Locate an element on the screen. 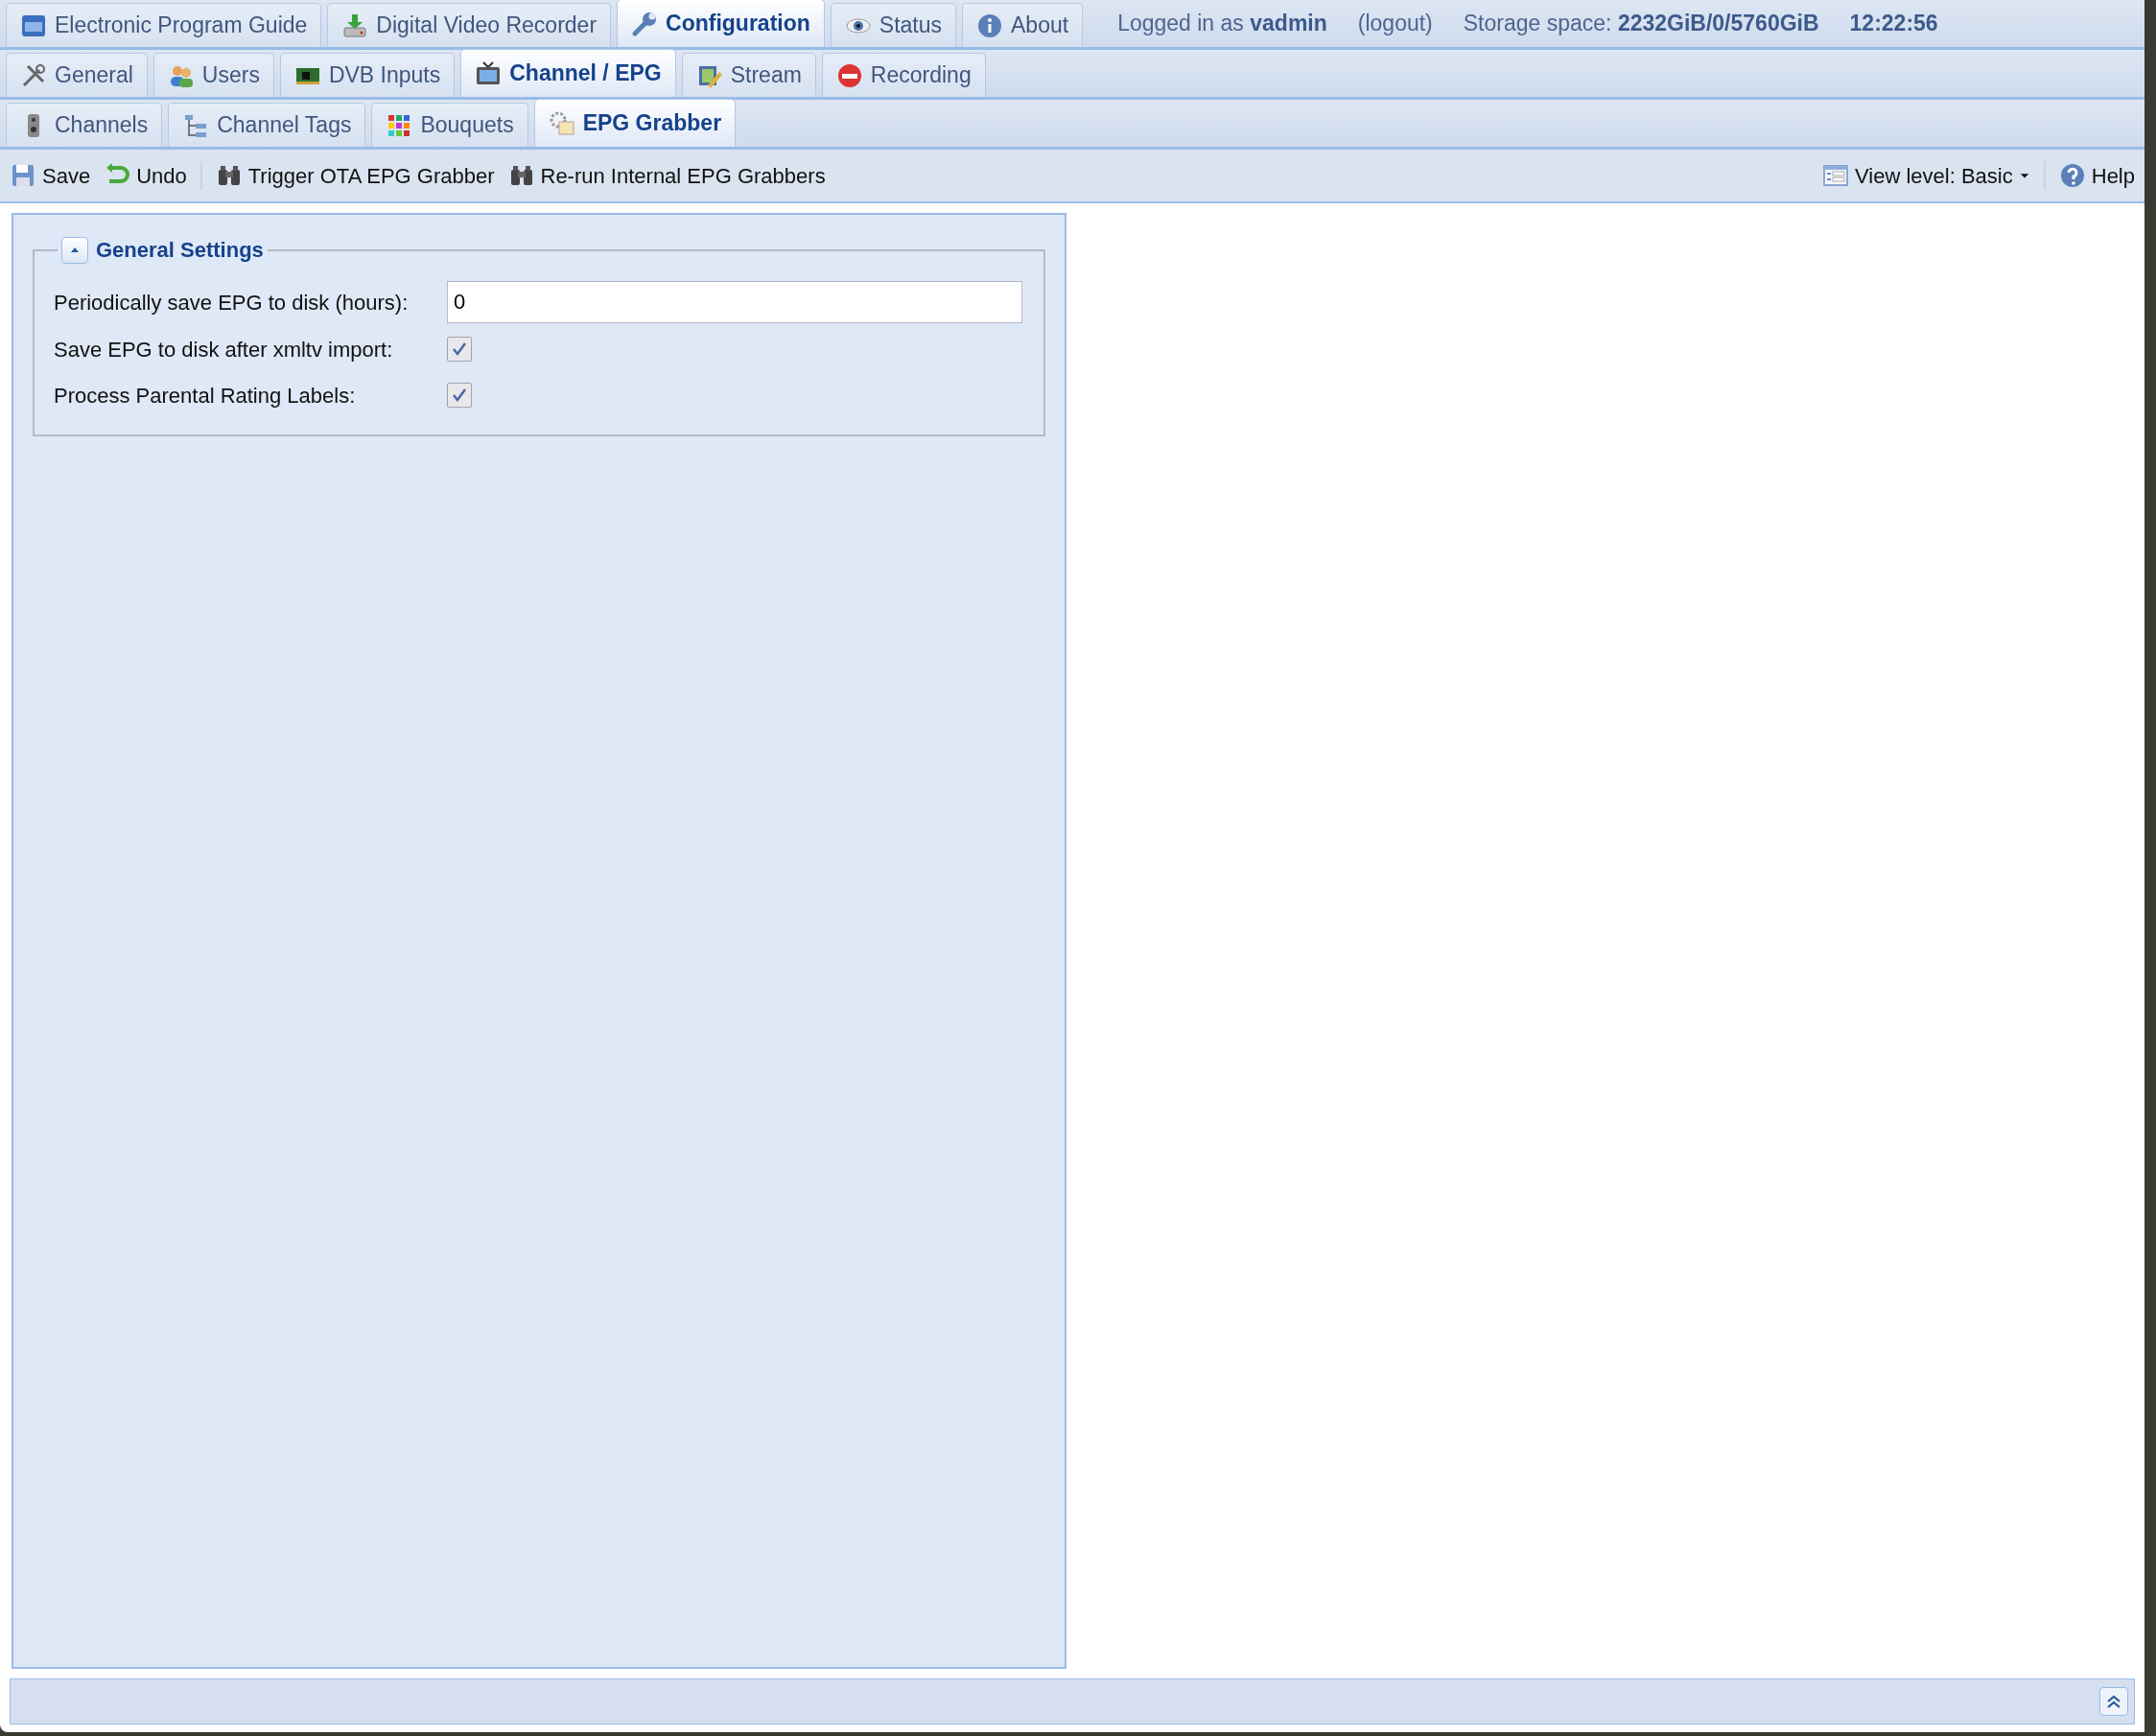 The image size is (2156, 1736). collapse-button is located at coordinates (74, 250).